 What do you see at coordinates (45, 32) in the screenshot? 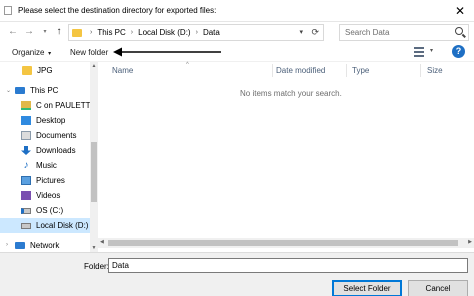
I see `recent-dropdown-icon: ▾` at bounding box center [45, 32].